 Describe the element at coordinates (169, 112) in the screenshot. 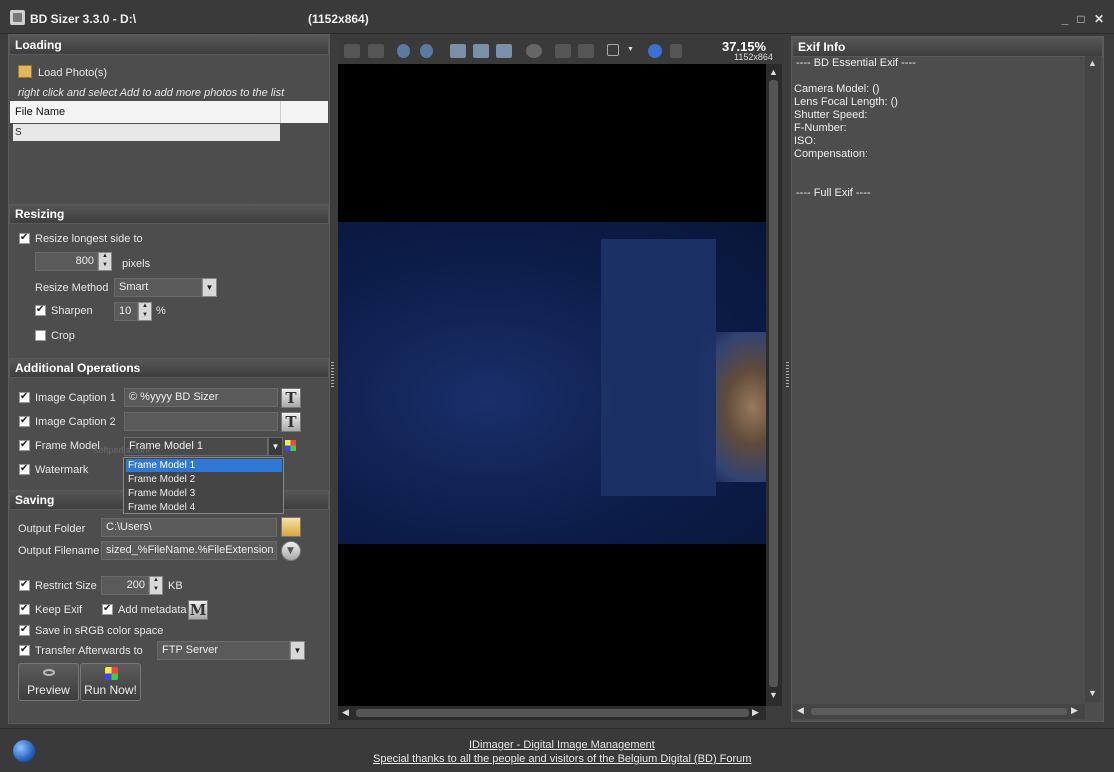

I see `file-list-header: File Name` at that location.